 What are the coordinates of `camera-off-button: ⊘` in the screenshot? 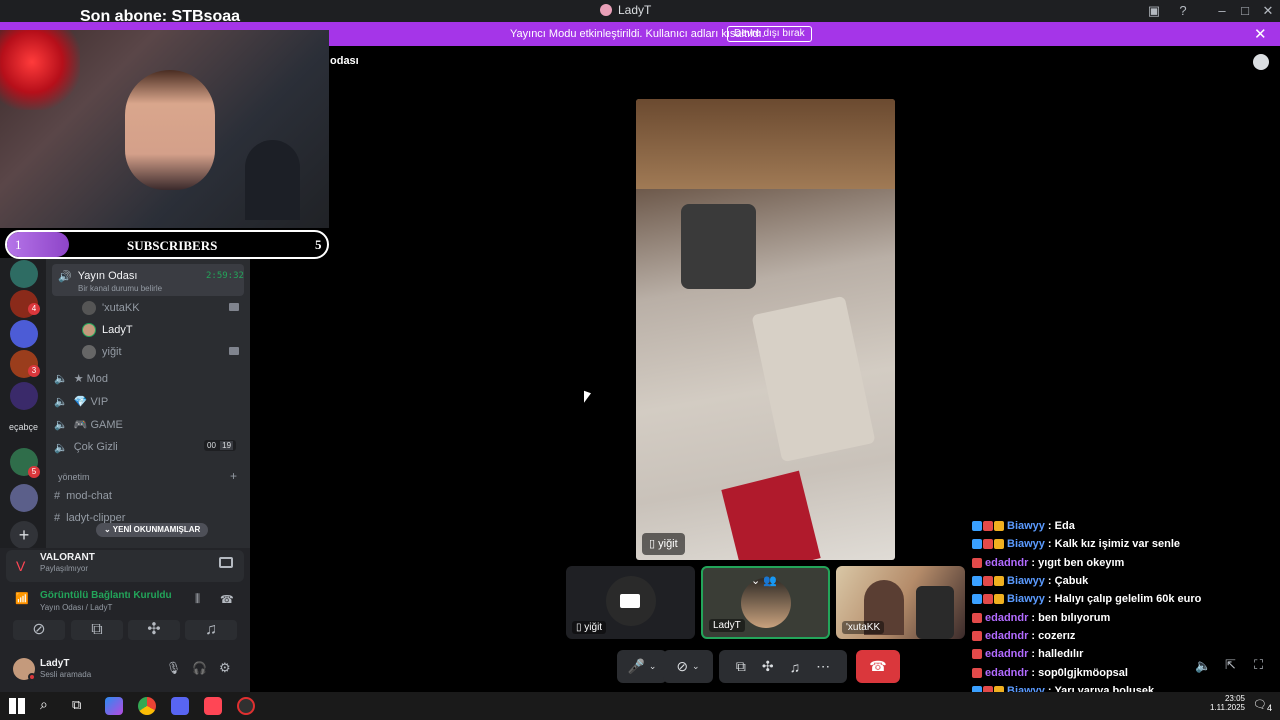 It's located at (39, 630).